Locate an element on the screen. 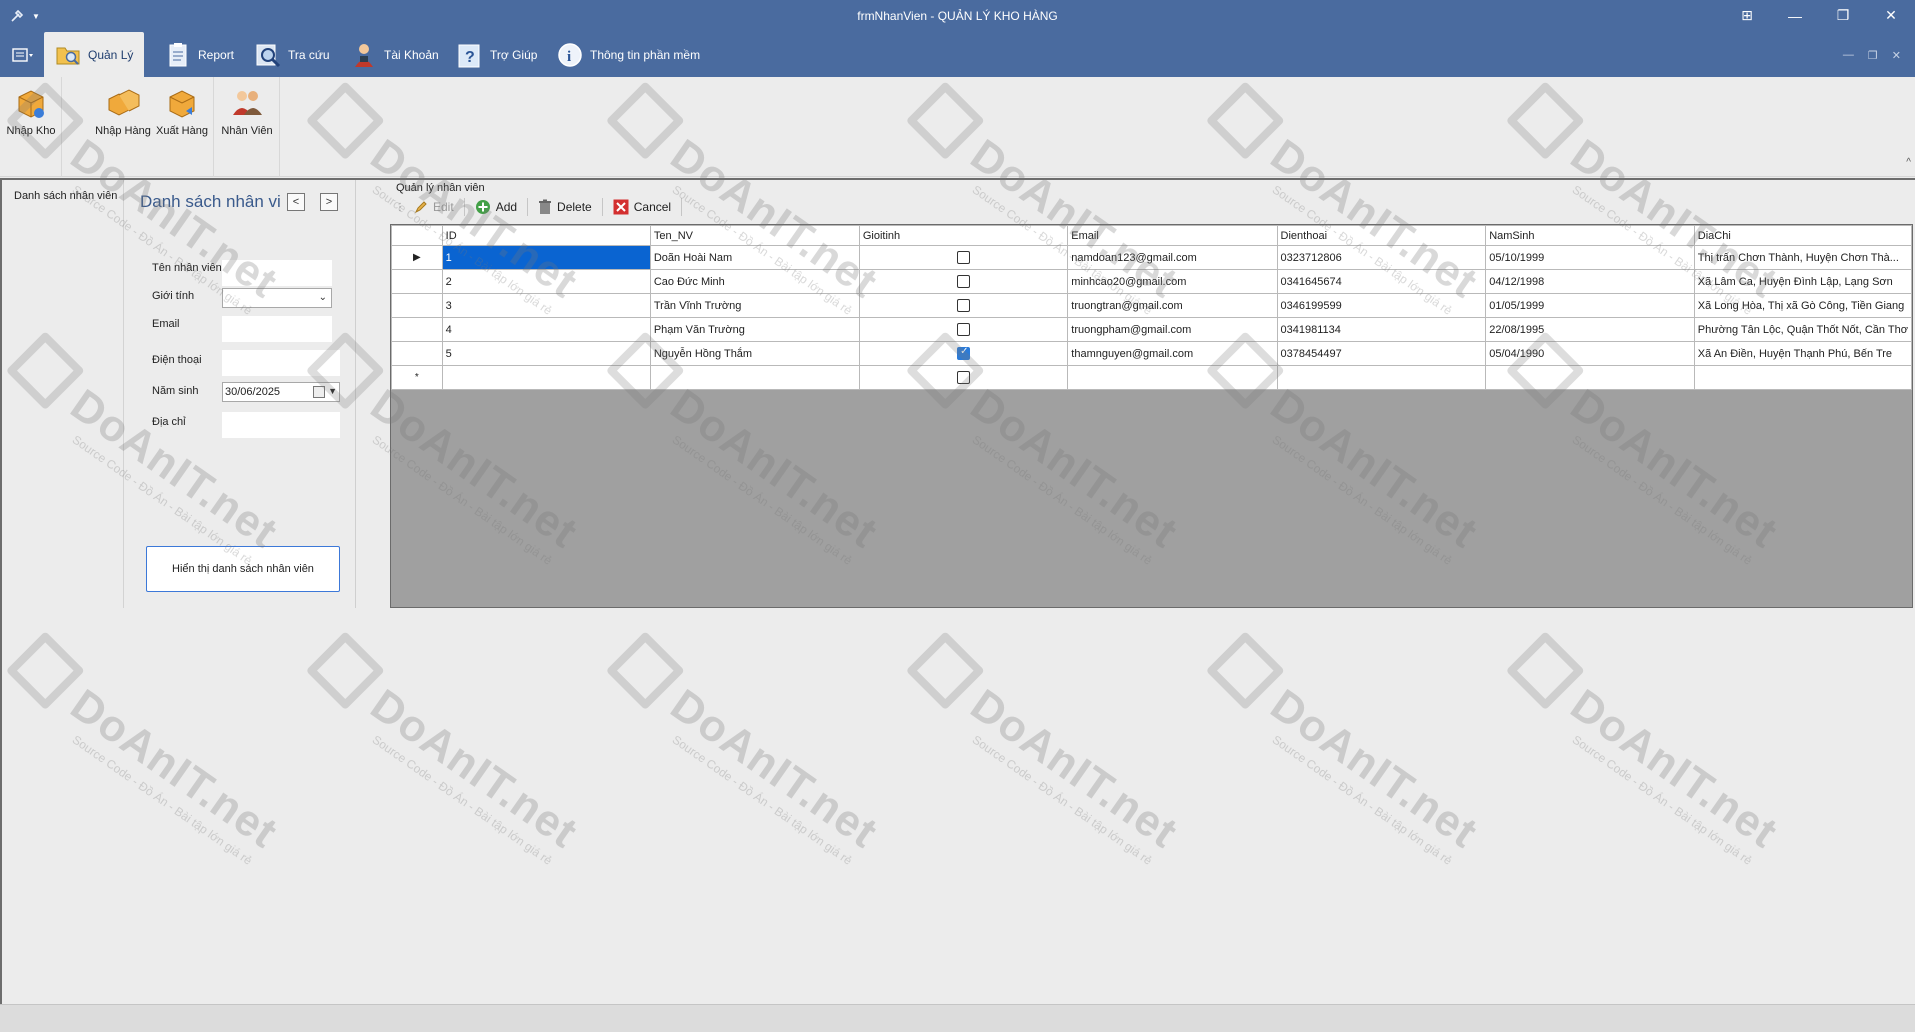 The height and width of the screenshot is (1032, 1915). cancel-button: Cancel is located at coordinates (642, 207).